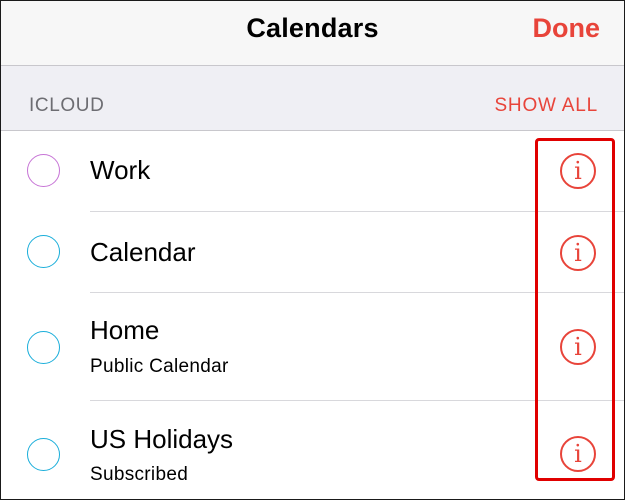  What do you see at coordinates (143, 252) in the screenshot?
I see `calendar-name: Calendar` at bounding box center [143, 252].